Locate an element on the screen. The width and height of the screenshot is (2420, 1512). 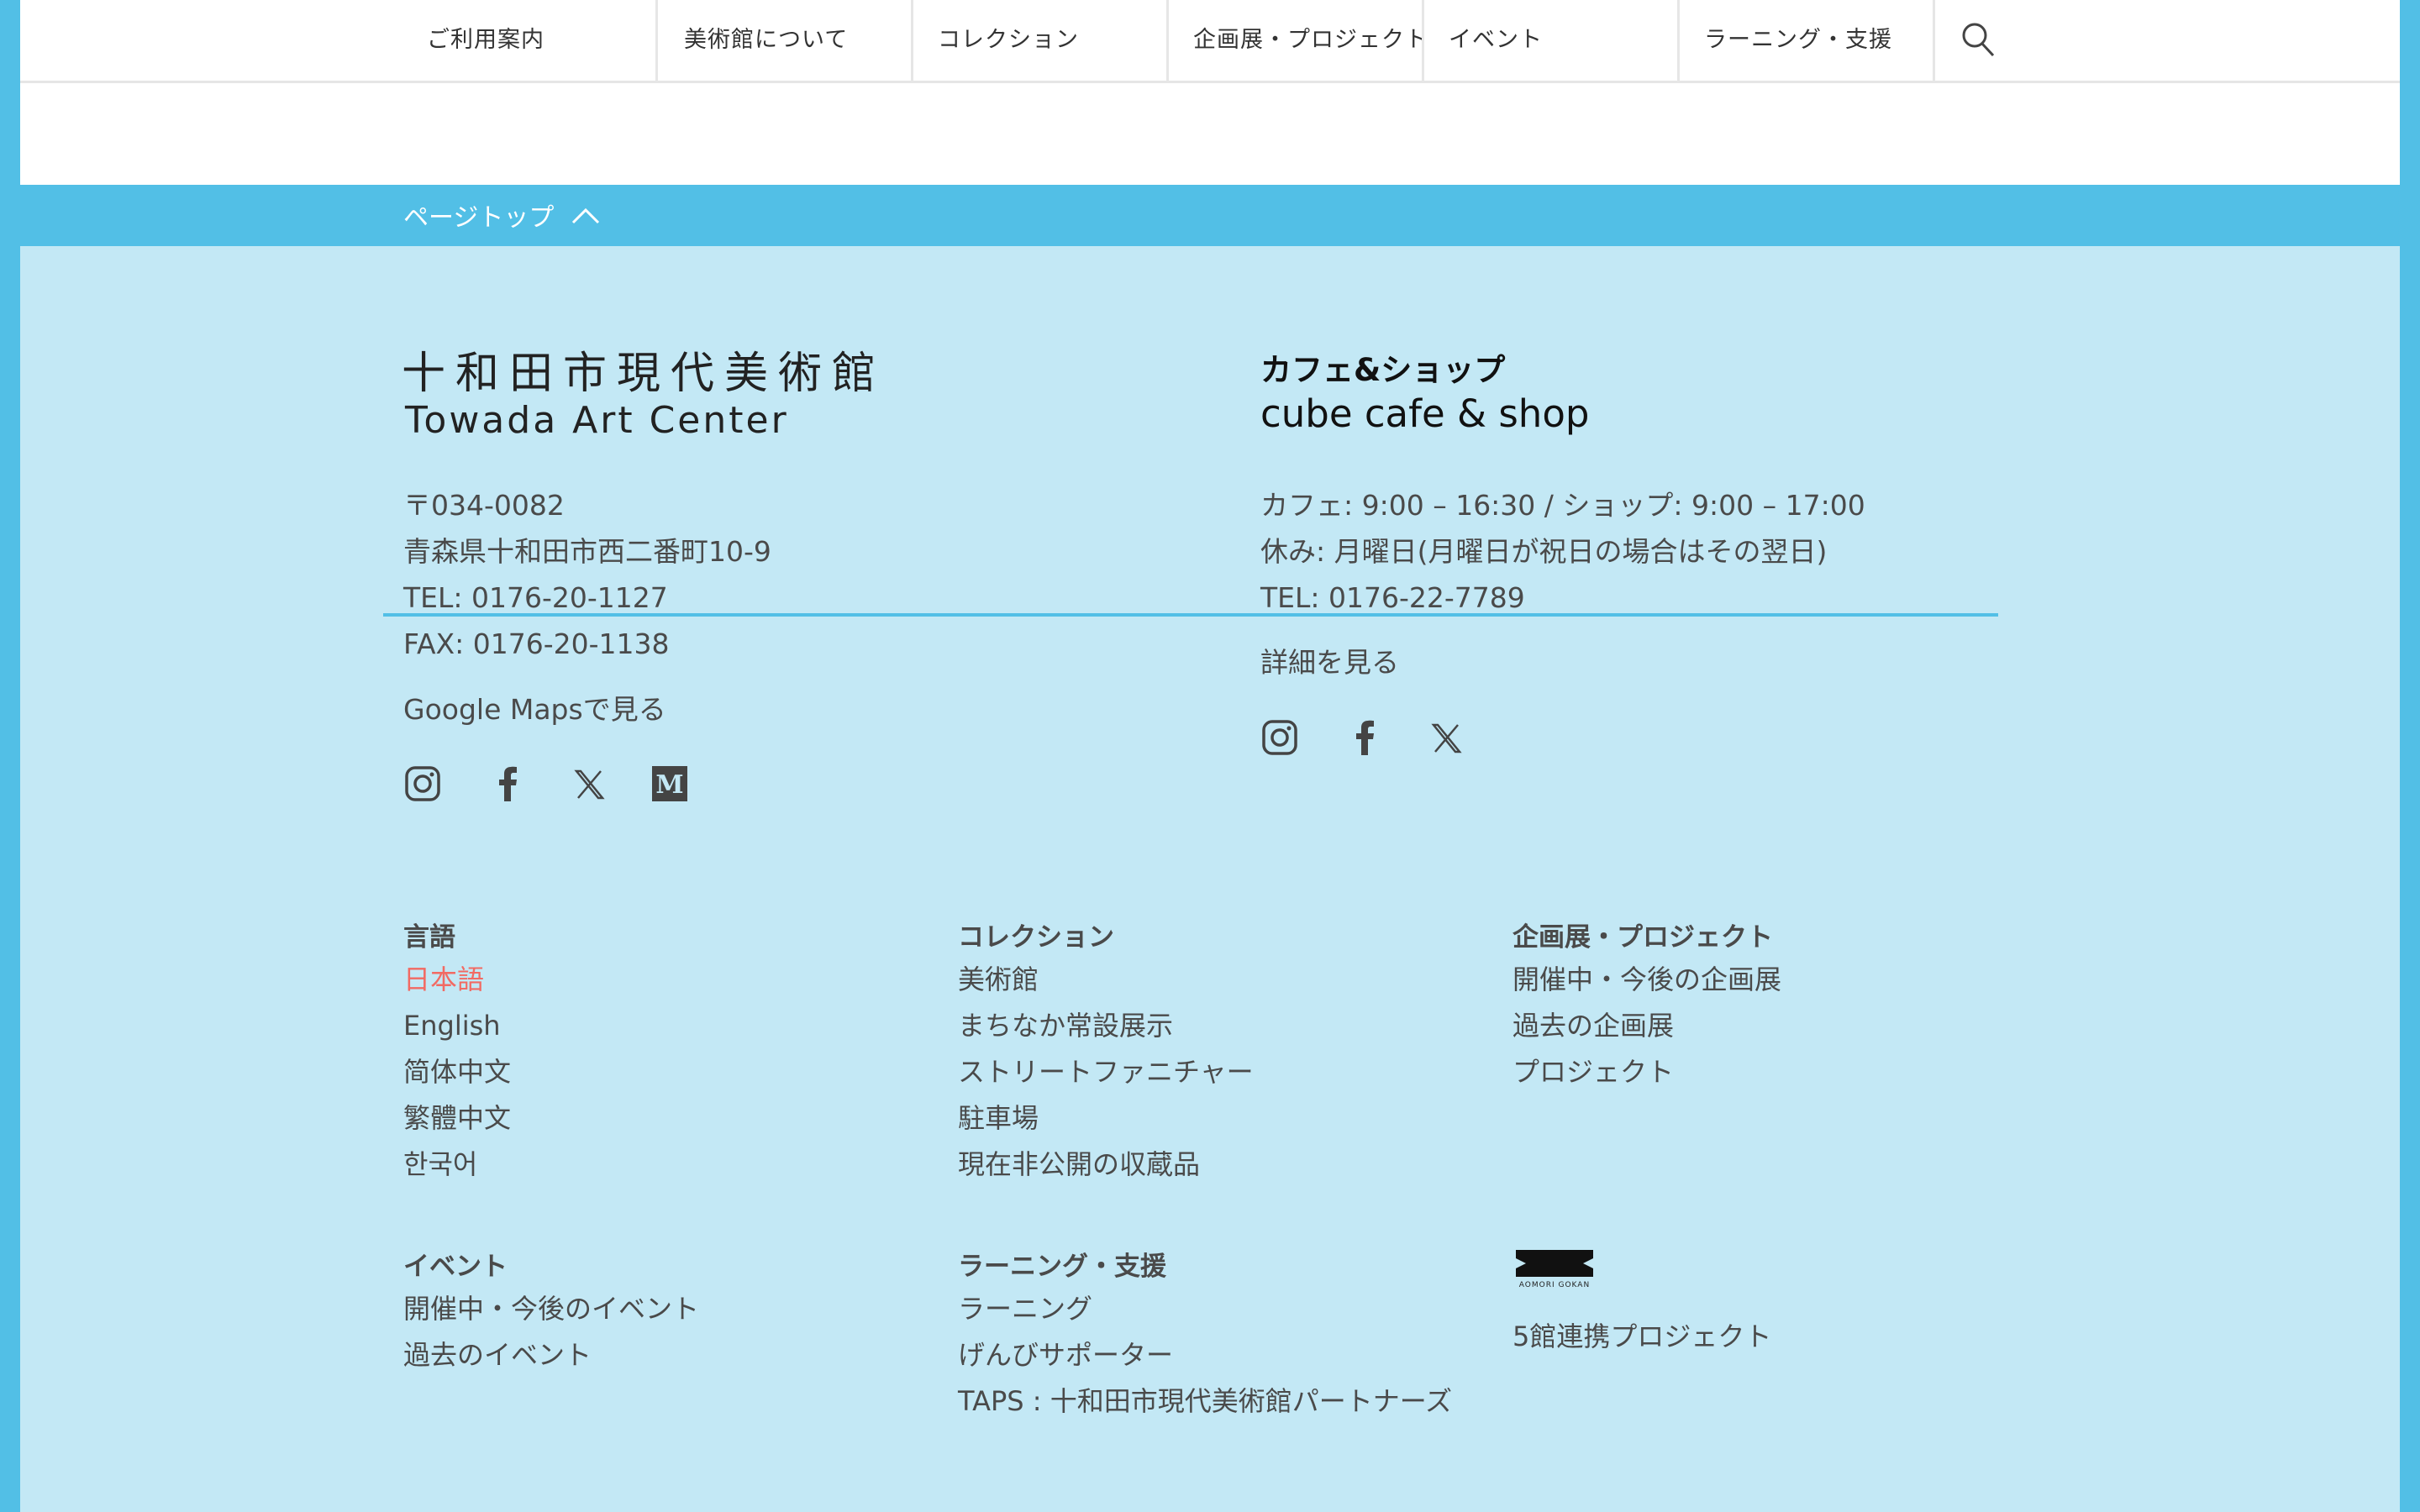
aomori-gokan-logo-text: AOMORI GOKAN is located at coordinates (1555, 1285).